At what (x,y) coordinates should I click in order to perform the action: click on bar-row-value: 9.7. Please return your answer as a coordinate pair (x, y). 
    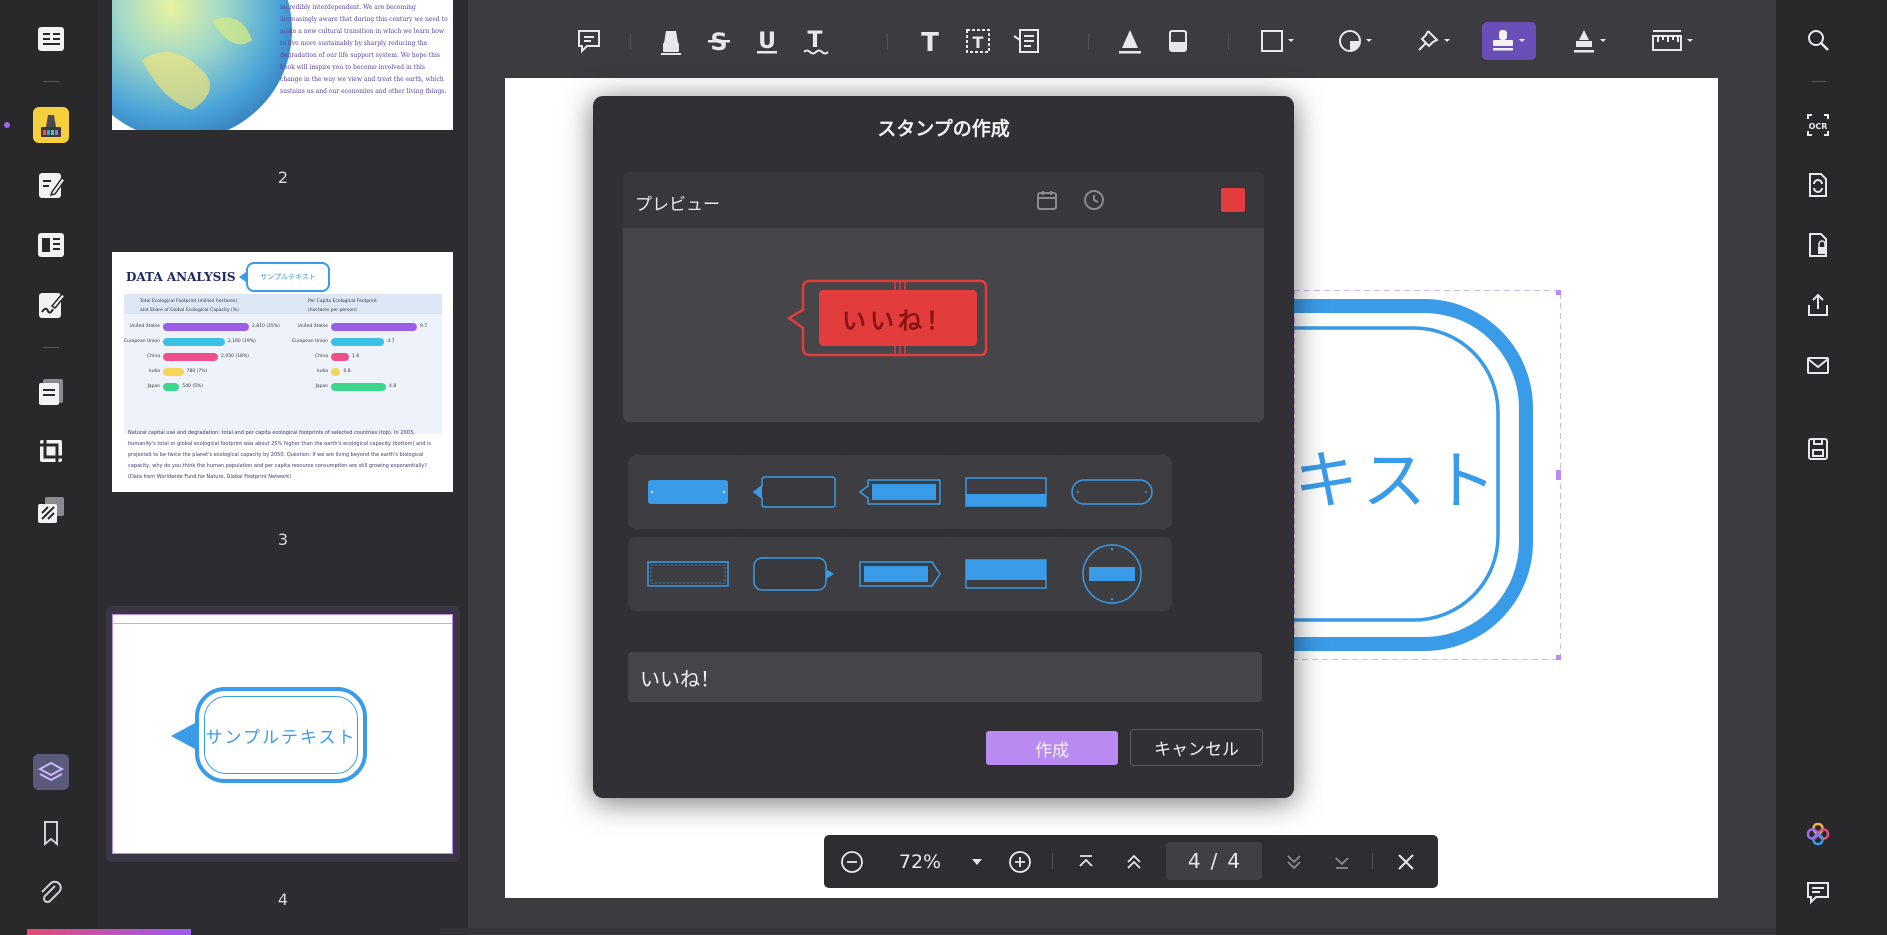
    Looking at the image, I should click on (424, 326).